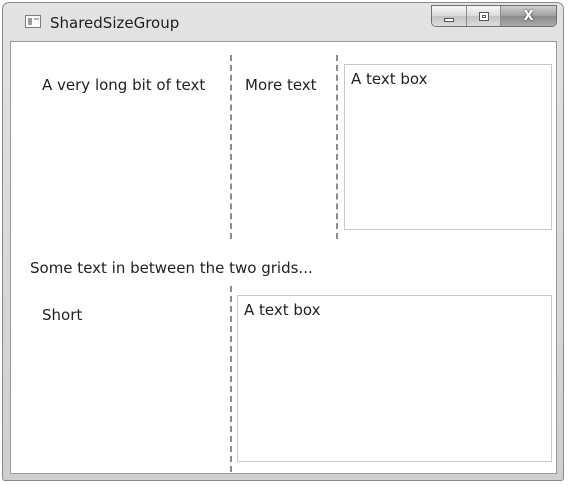 The width and height of the screenshot is (568, 485). What do you see at coordinates (231, 379) in the screenshot?
I see `grid2-splitter` at bounding box center [231, 379].